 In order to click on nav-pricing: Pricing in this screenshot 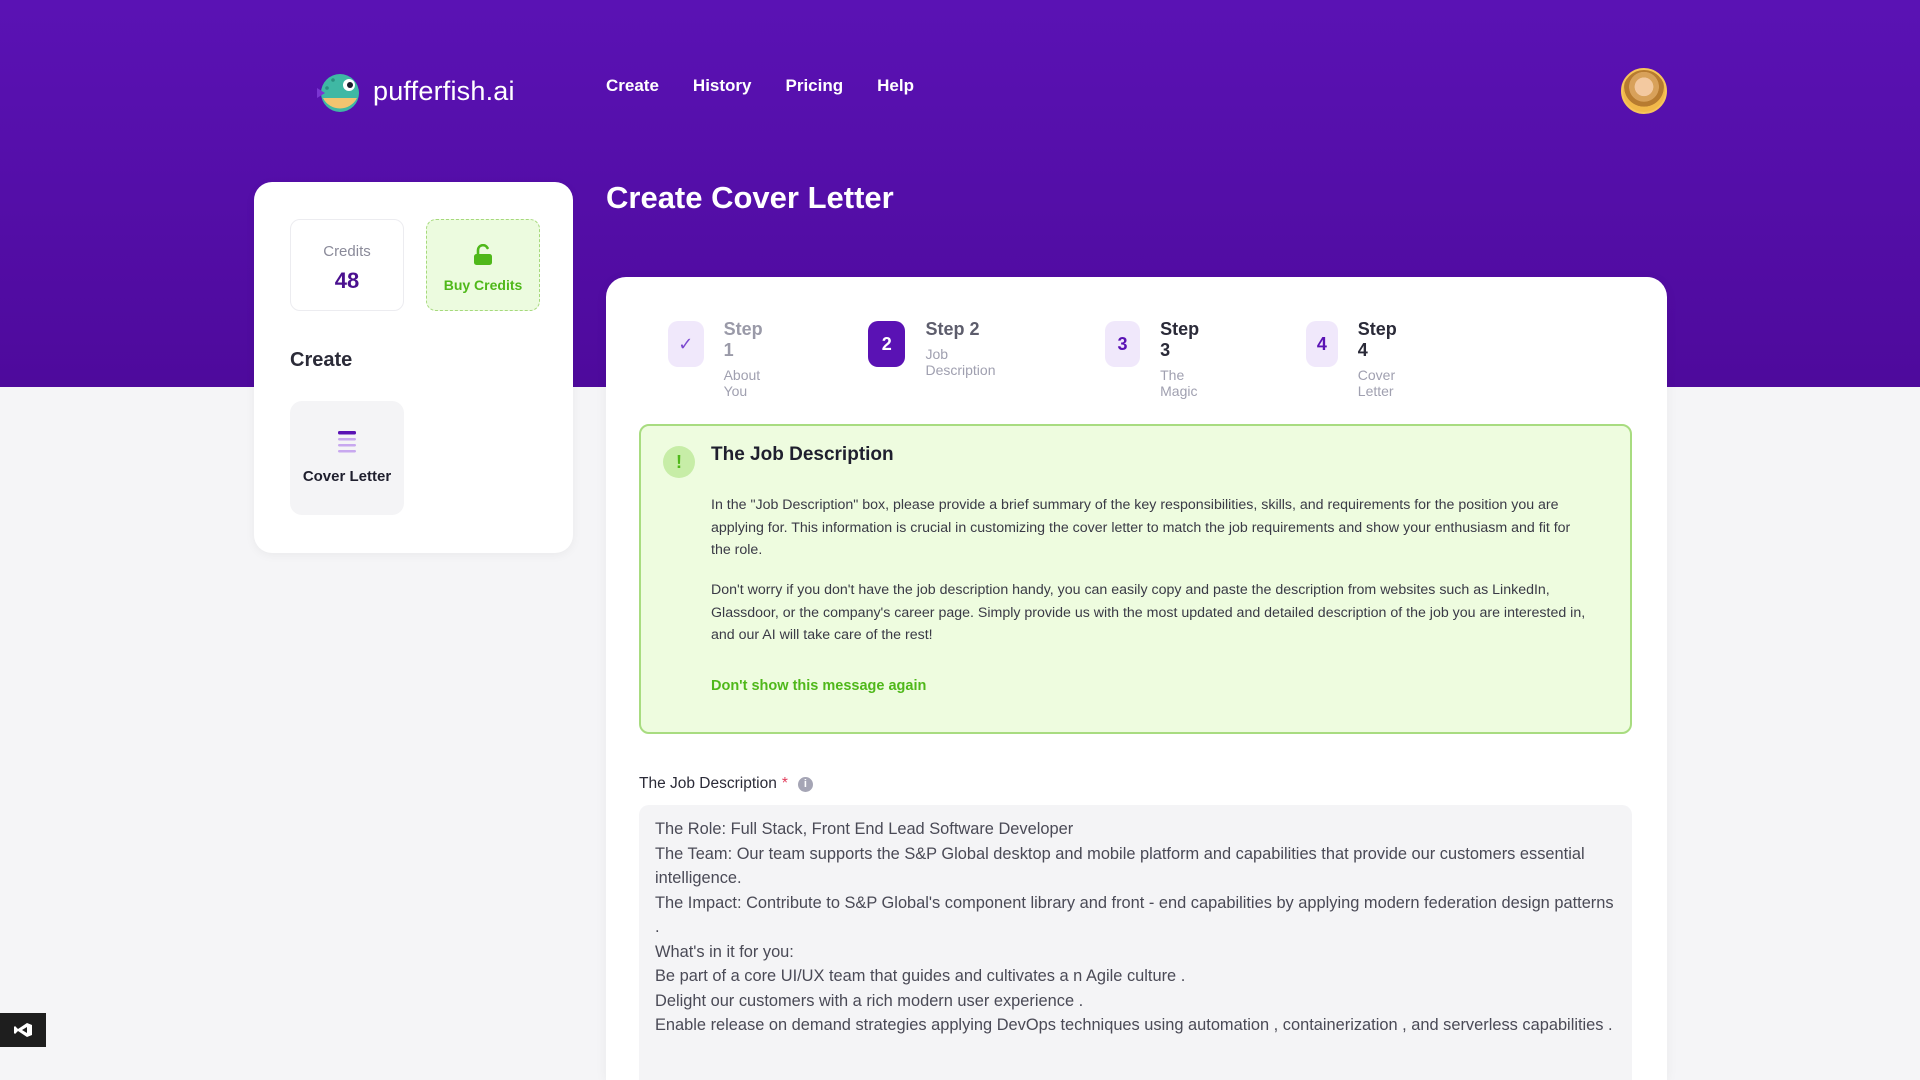, I will do `click(815, 86)`.